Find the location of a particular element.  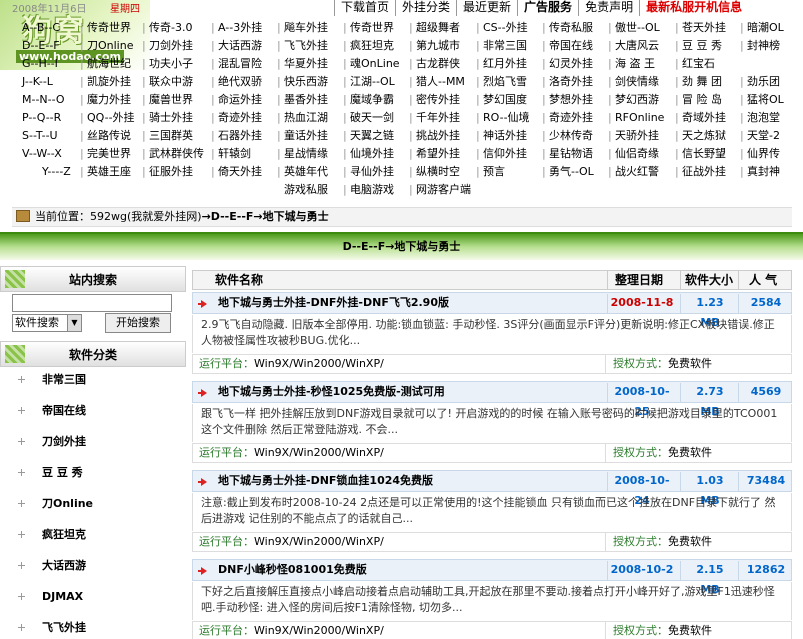

game-link: 童话外挂 is located at coordinates (306, 136).